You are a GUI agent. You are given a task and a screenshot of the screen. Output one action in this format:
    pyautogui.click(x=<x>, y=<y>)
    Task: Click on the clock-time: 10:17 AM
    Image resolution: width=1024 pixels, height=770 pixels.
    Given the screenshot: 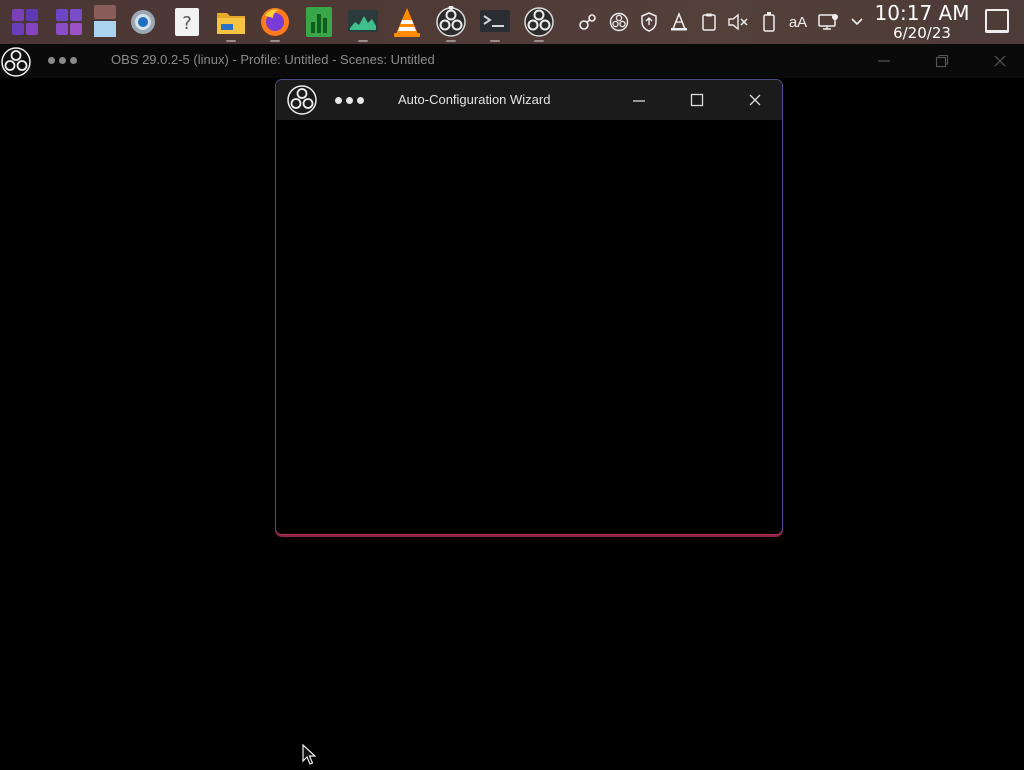 What is the action you would take?
    pyautogui.click(x=922, y=13)
    